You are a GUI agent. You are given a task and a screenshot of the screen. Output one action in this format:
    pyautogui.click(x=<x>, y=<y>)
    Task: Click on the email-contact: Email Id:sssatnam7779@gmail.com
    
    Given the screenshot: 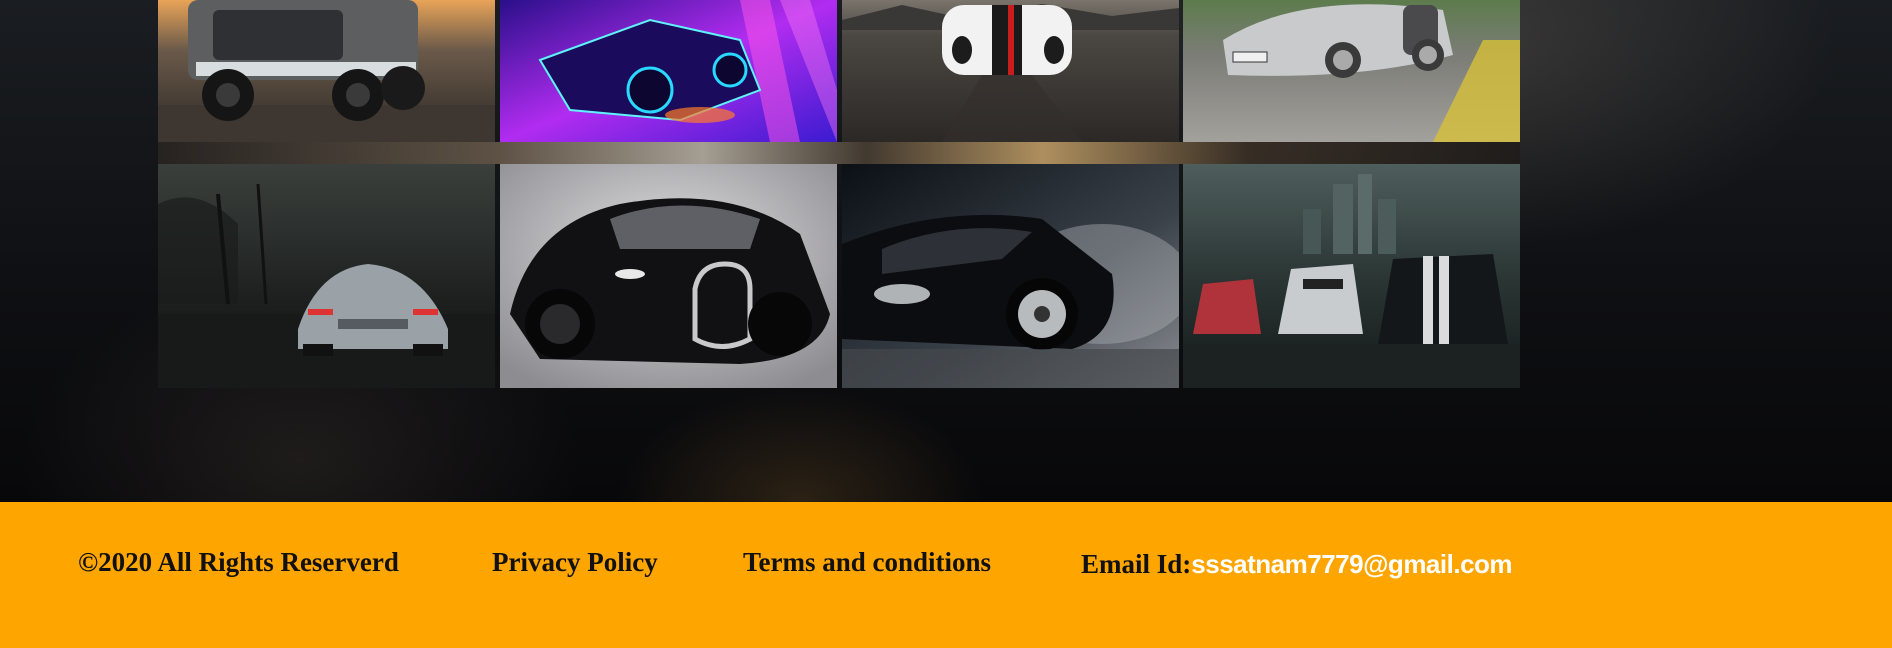 What is the action you would take?
    pyautogui.click(x=1297, y=564)
    